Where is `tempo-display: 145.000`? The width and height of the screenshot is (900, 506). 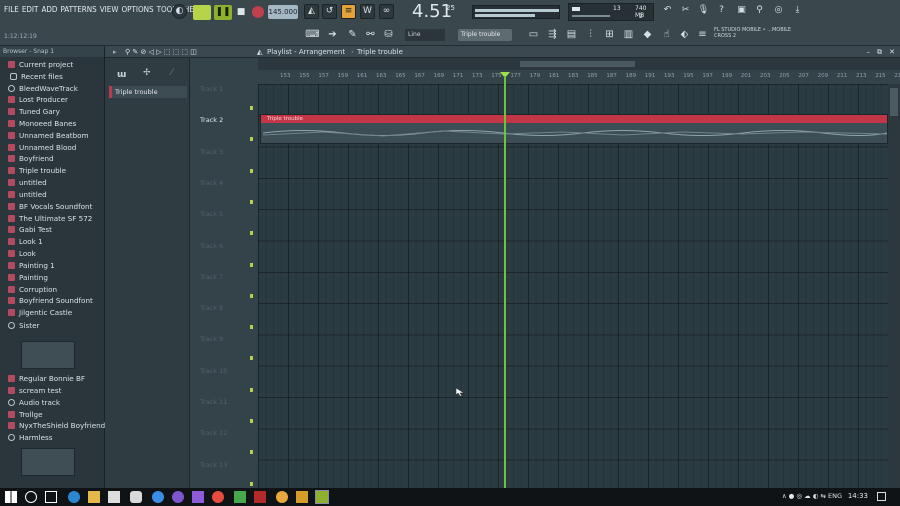 tempo-display: 145.000 is located at coordinates (283, 12).